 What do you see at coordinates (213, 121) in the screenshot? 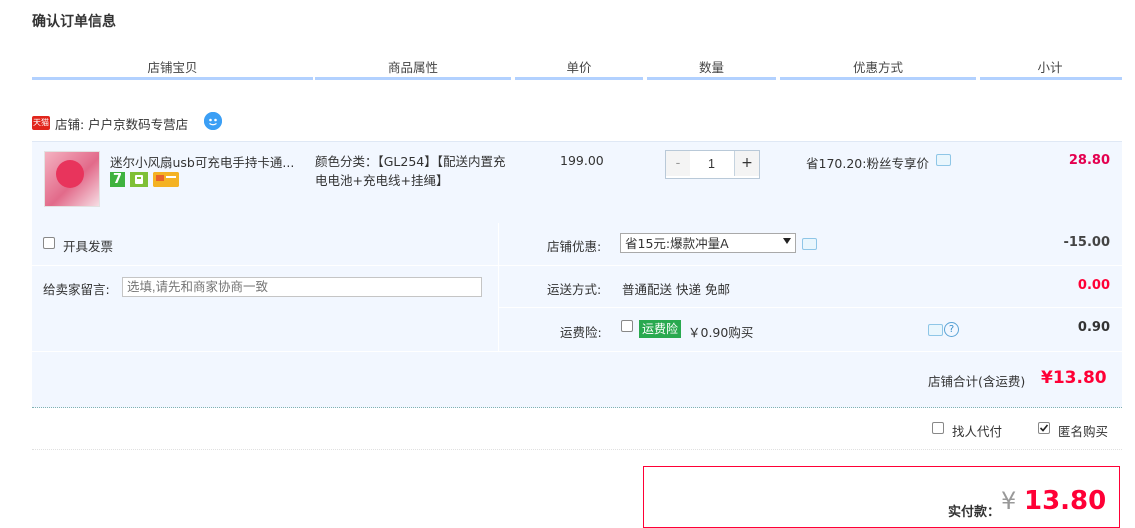
I see `chat-seller-icon` at bounding box center [213, 121].